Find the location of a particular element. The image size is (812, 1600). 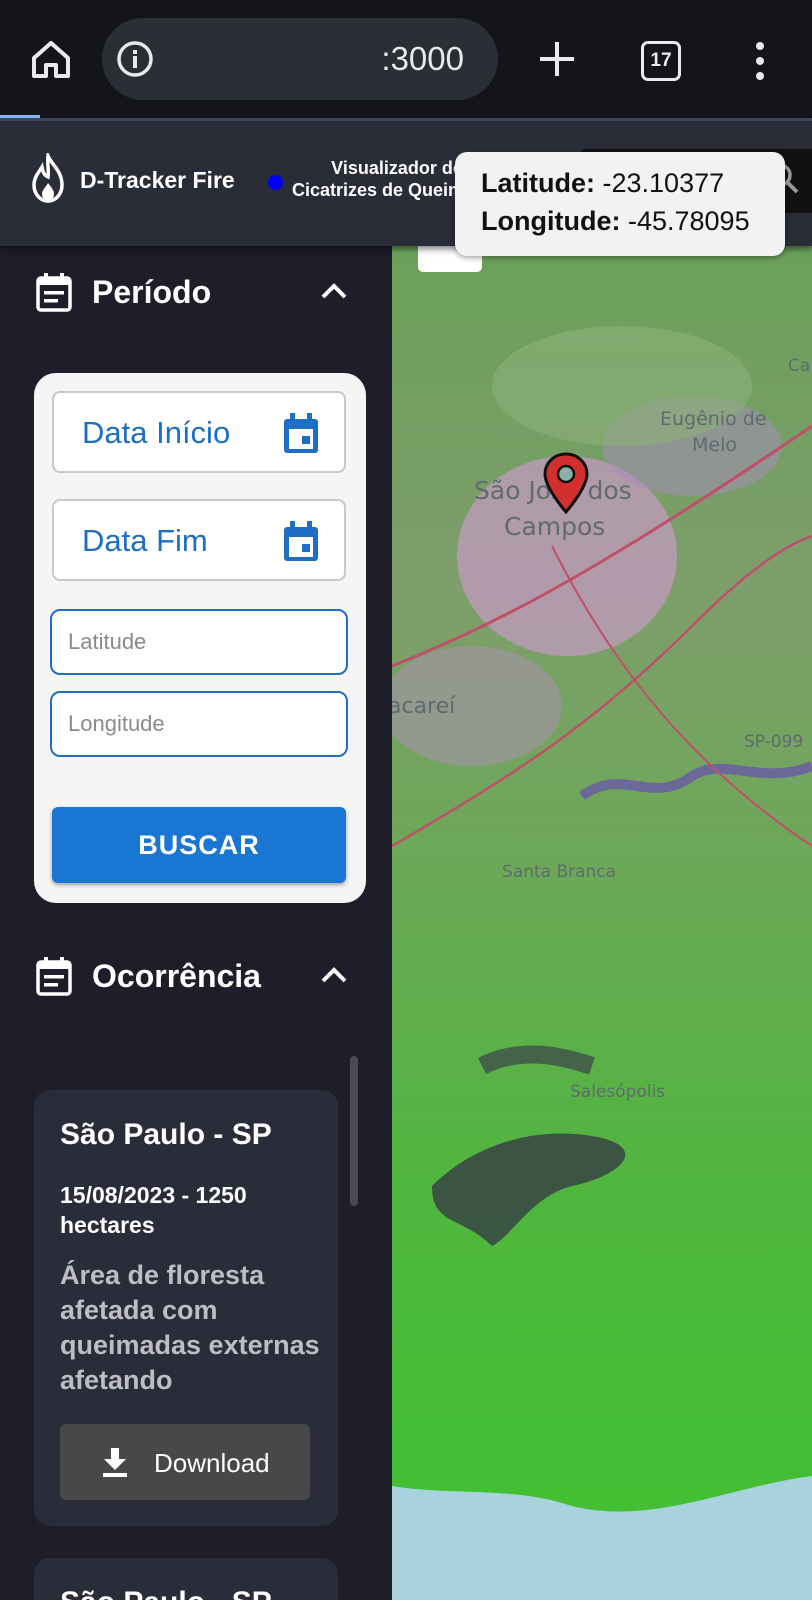

longitude-value: -45.78095 is located at coordinates (688, 221).